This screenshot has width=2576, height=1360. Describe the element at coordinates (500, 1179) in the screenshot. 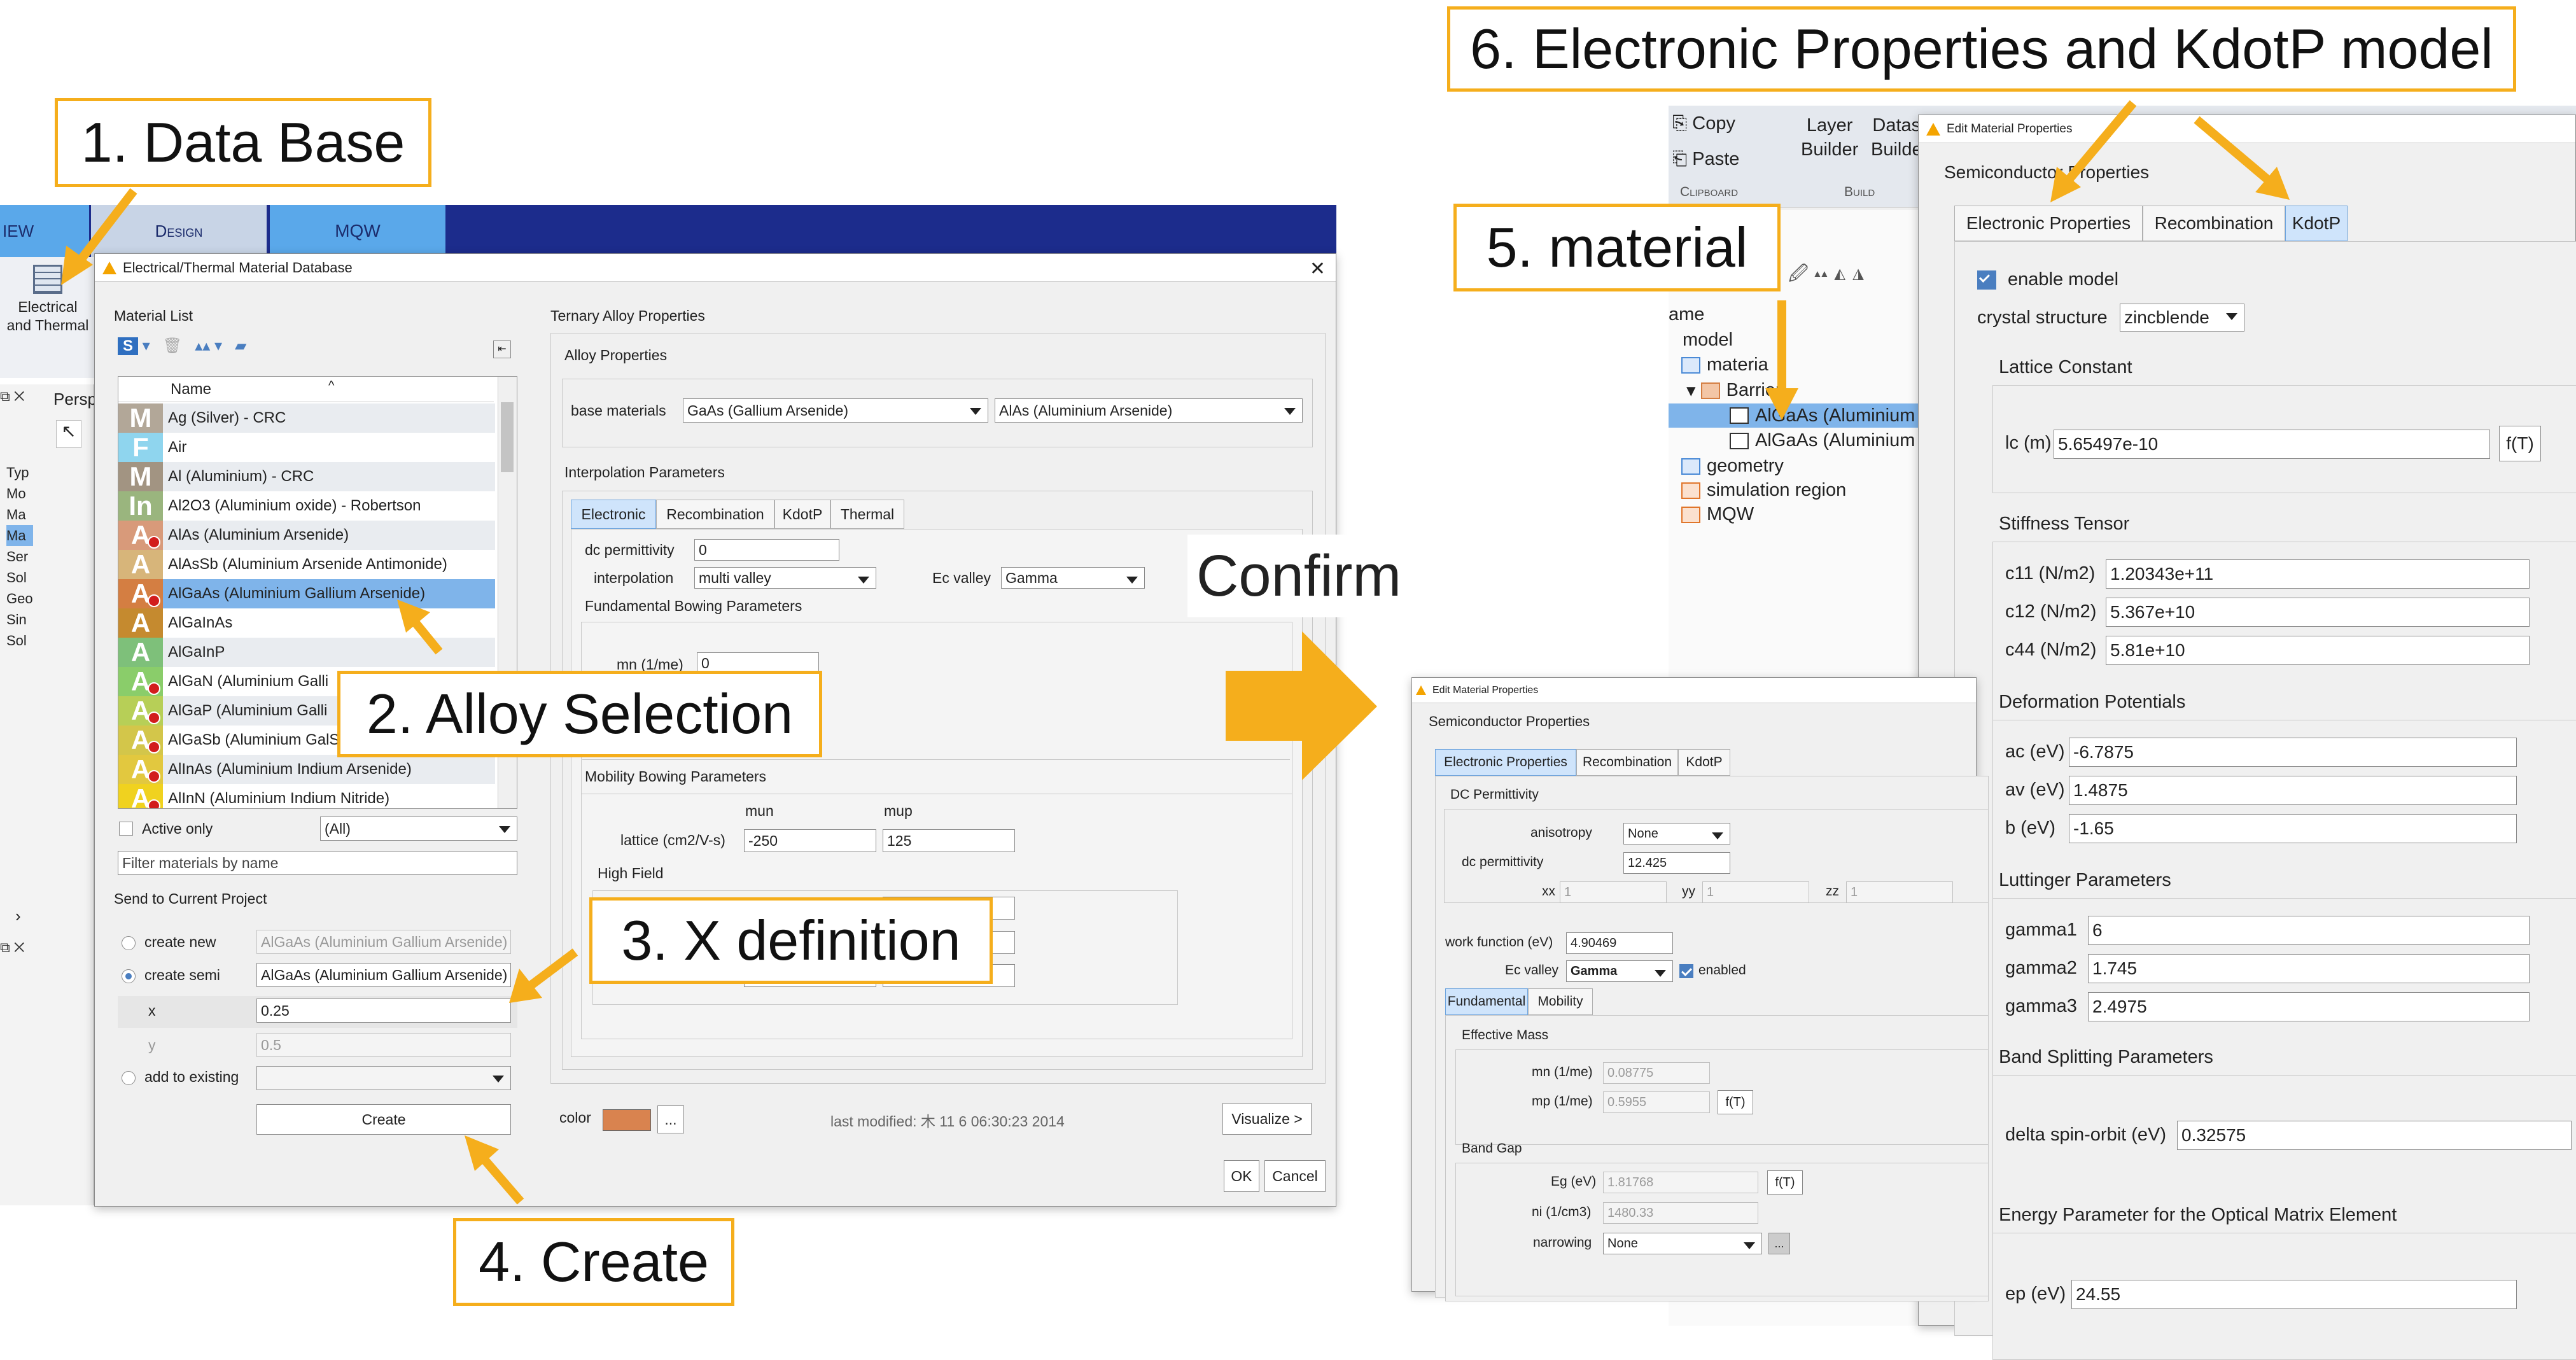

I see `arrow-4-icon` at that location.